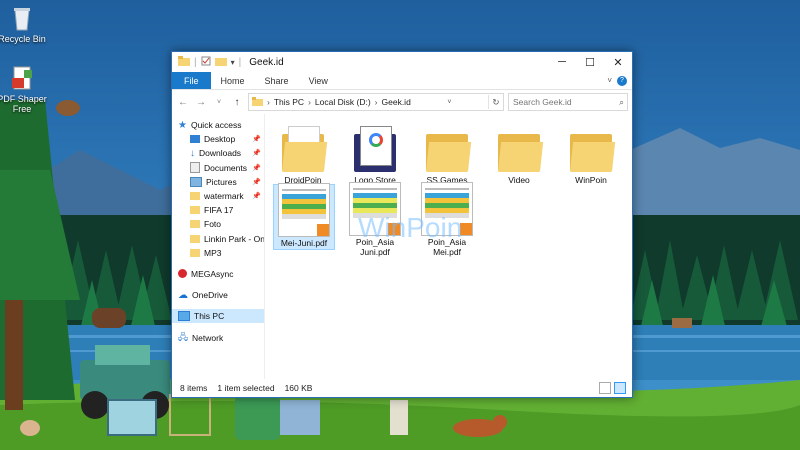  I want to click on recycle-bin-icon, so click(22, 18).